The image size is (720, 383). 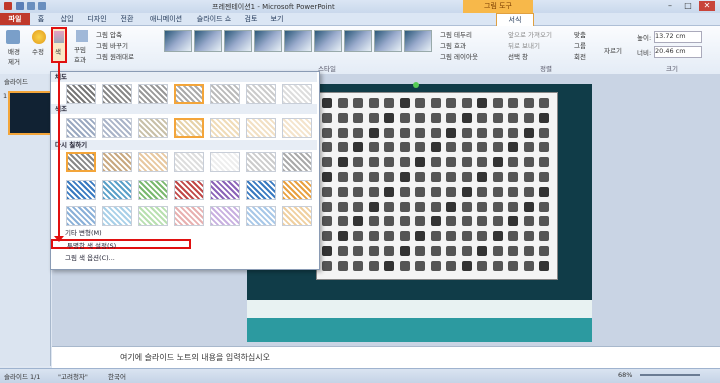 I want to click on group-button: 그룹, so click(x=580, y=45).